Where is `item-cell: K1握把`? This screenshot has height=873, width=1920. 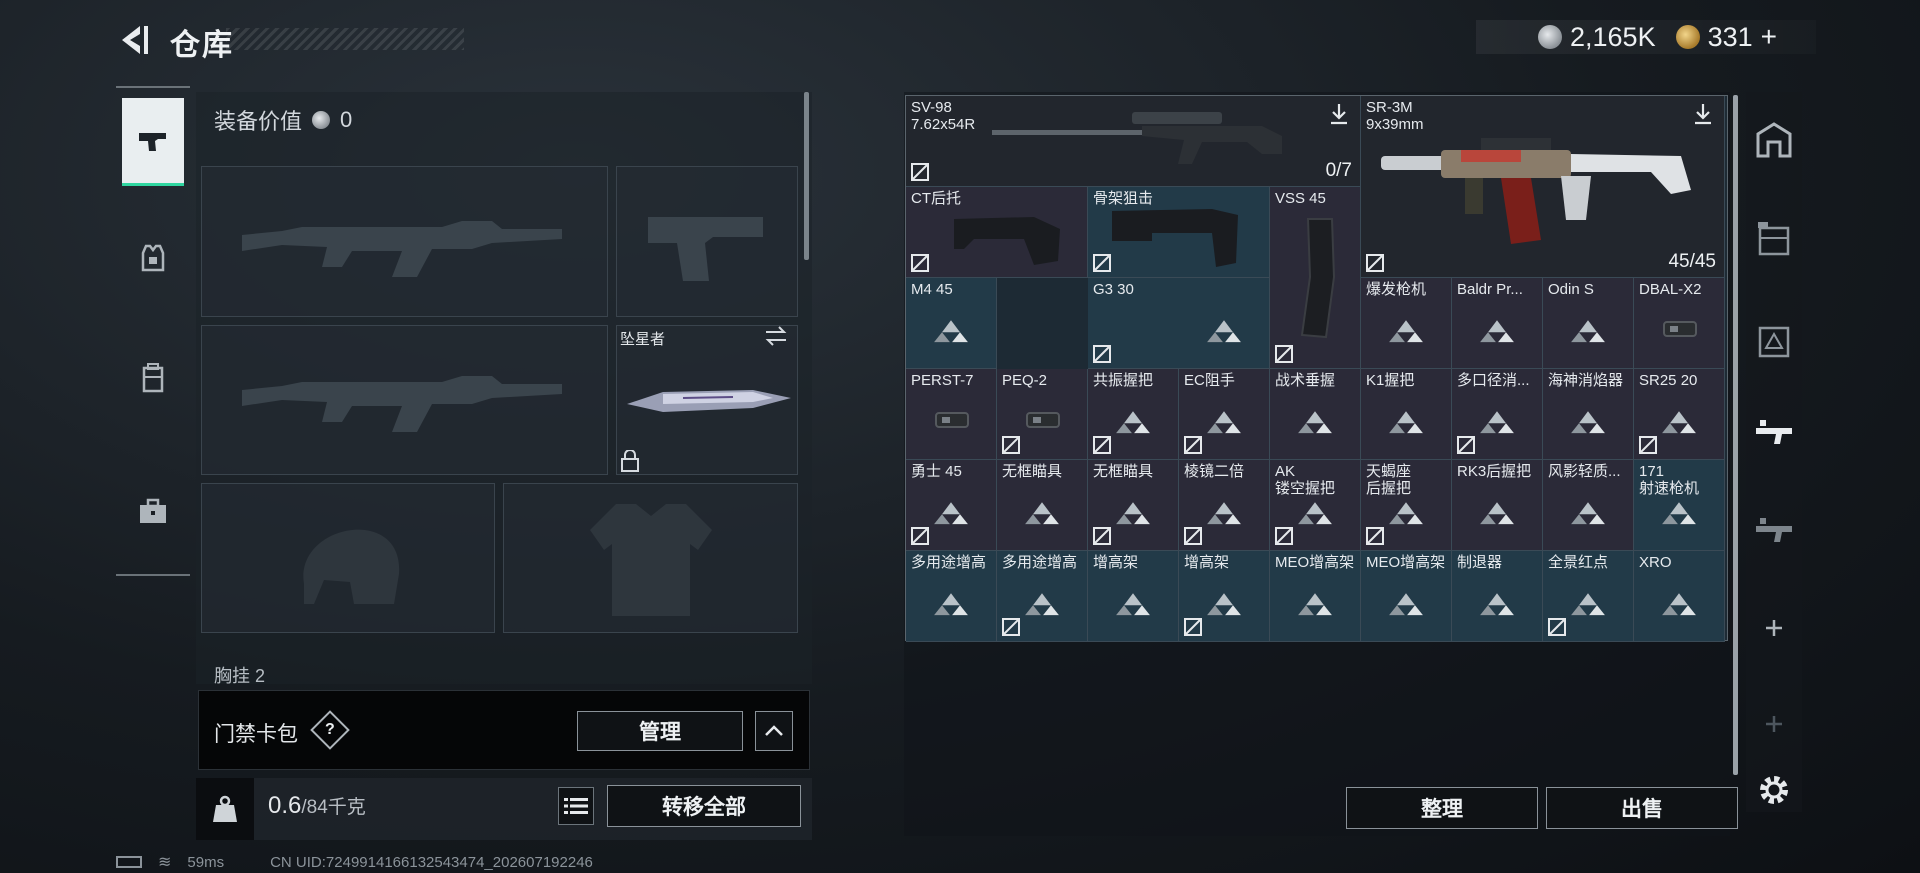 item-cell: K1握把 is located at coordinates (1406, 414).